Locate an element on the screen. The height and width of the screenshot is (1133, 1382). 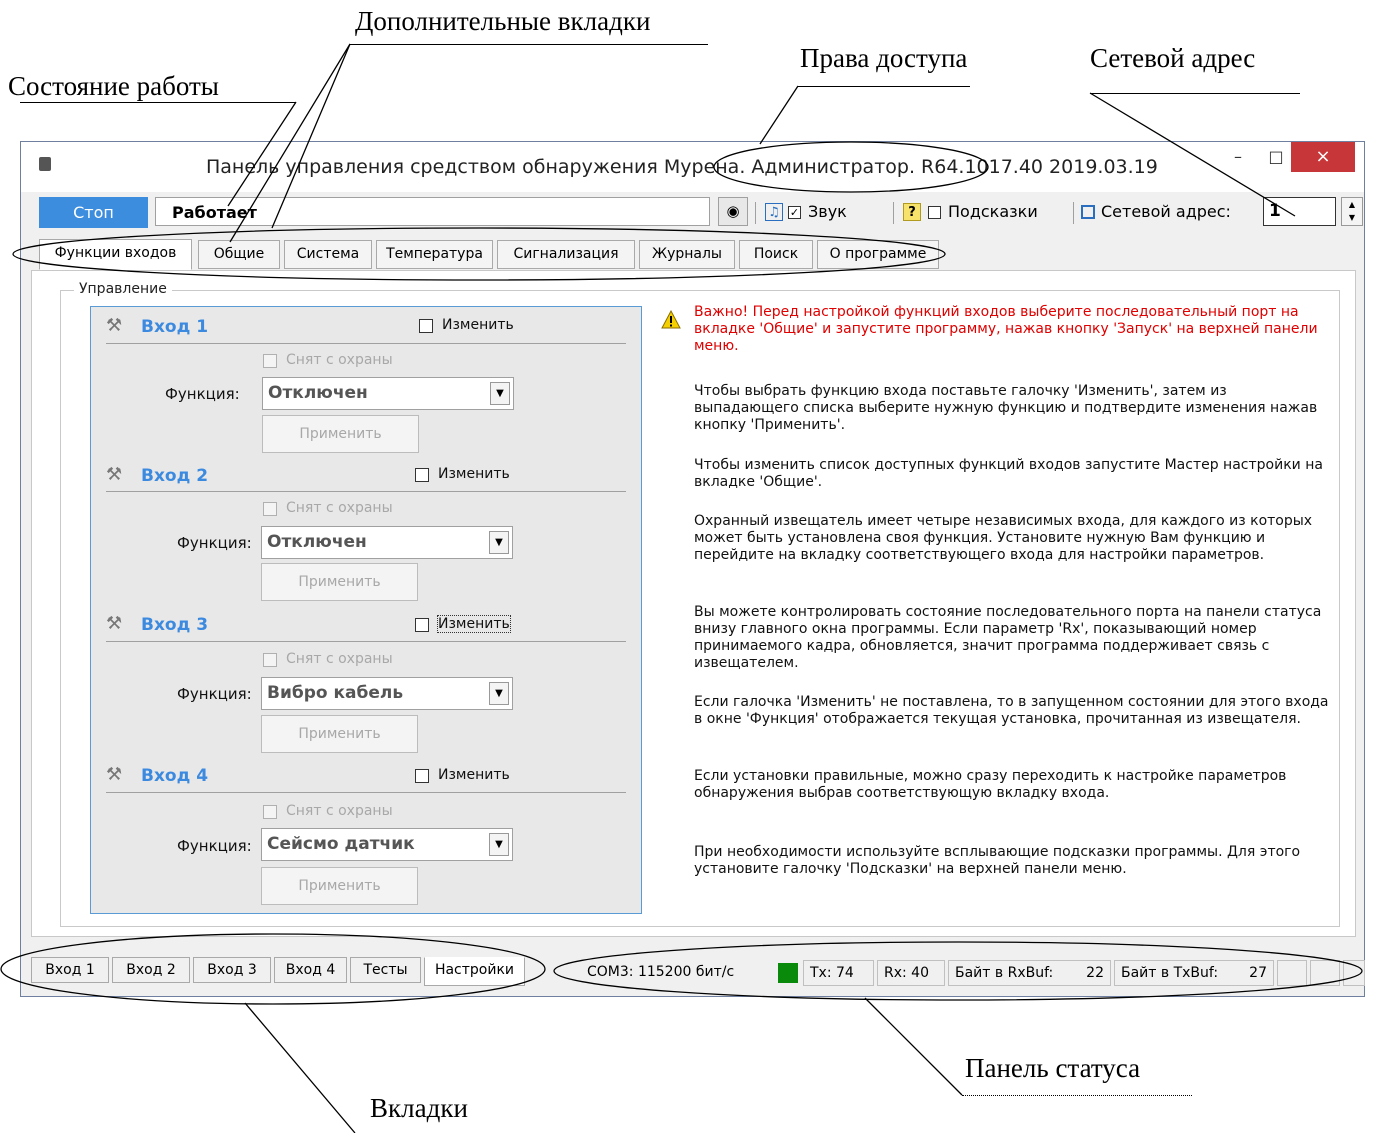
tab-logs: Журналы is located at coordinates (687, 254).